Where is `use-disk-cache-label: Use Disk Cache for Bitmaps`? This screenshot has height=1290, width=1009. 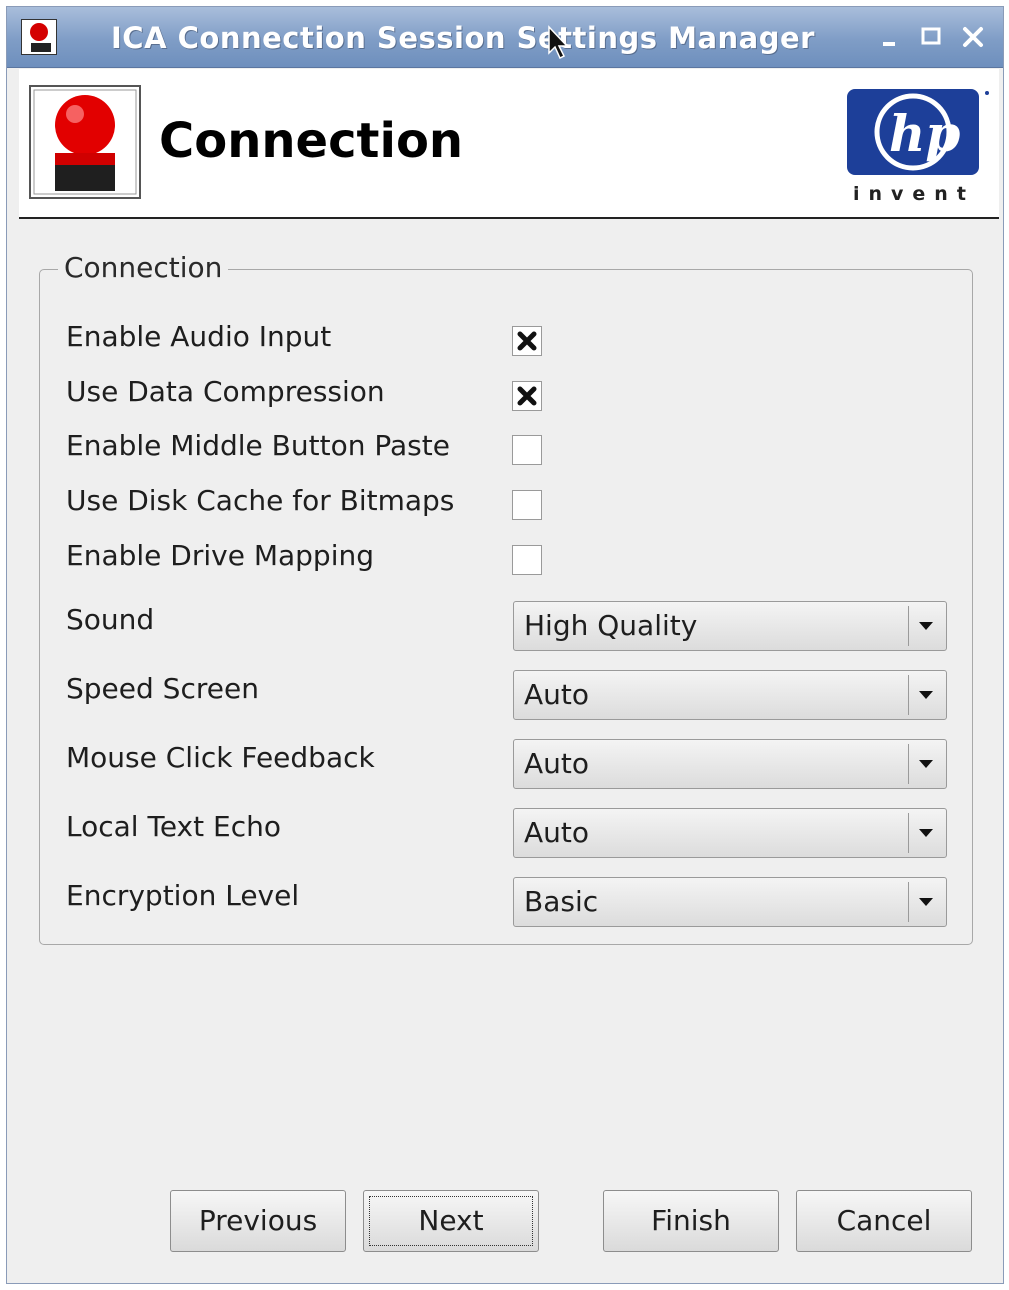
use-disk-cache-label: Use Disk Cache for Bitmaps is located at coordinates (260, 500).